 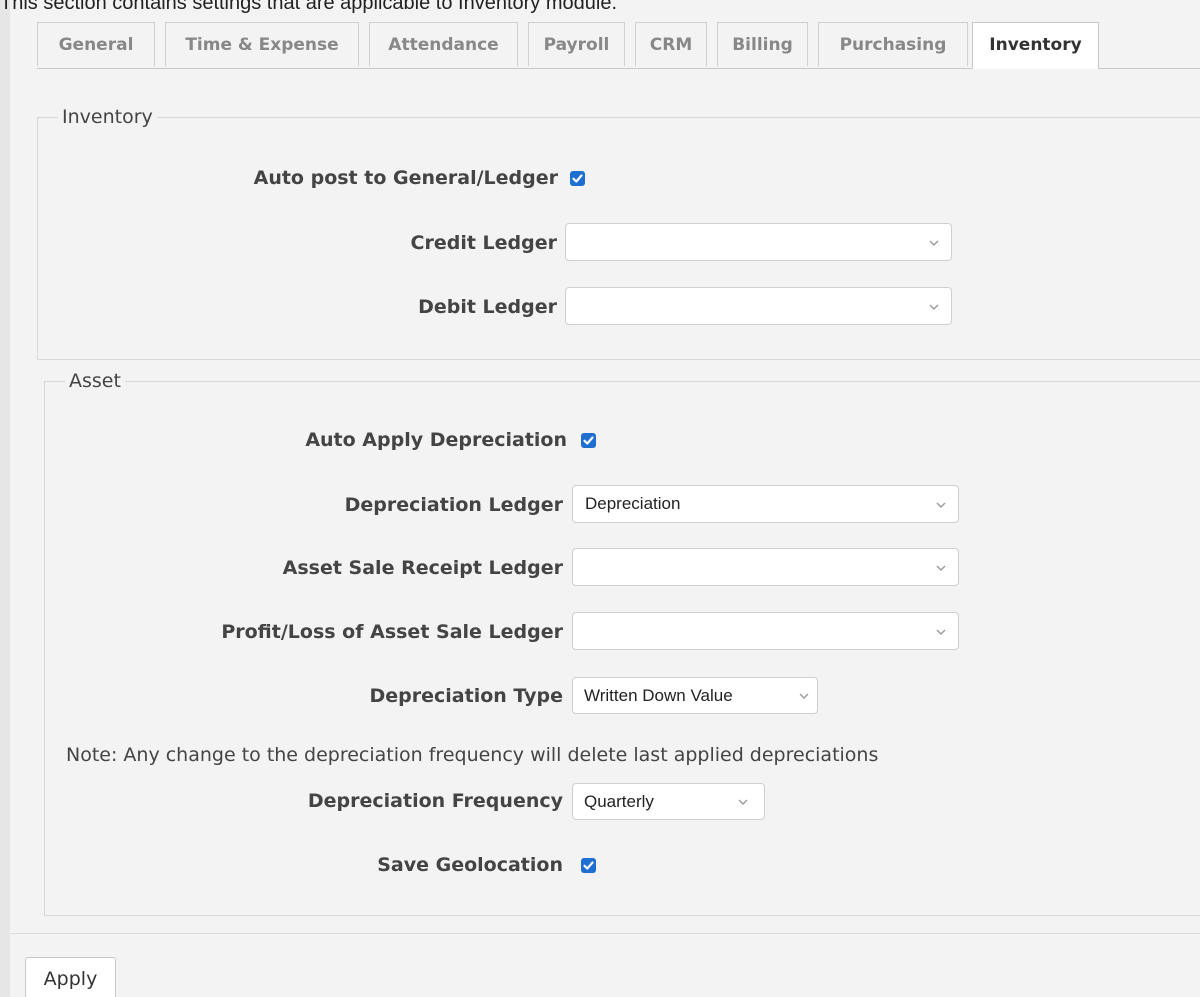 What do you see at coordinates (893, 44) in the screenshot?
I see `tab-purchasing: Purchasing` at bounding box center [893, 44].